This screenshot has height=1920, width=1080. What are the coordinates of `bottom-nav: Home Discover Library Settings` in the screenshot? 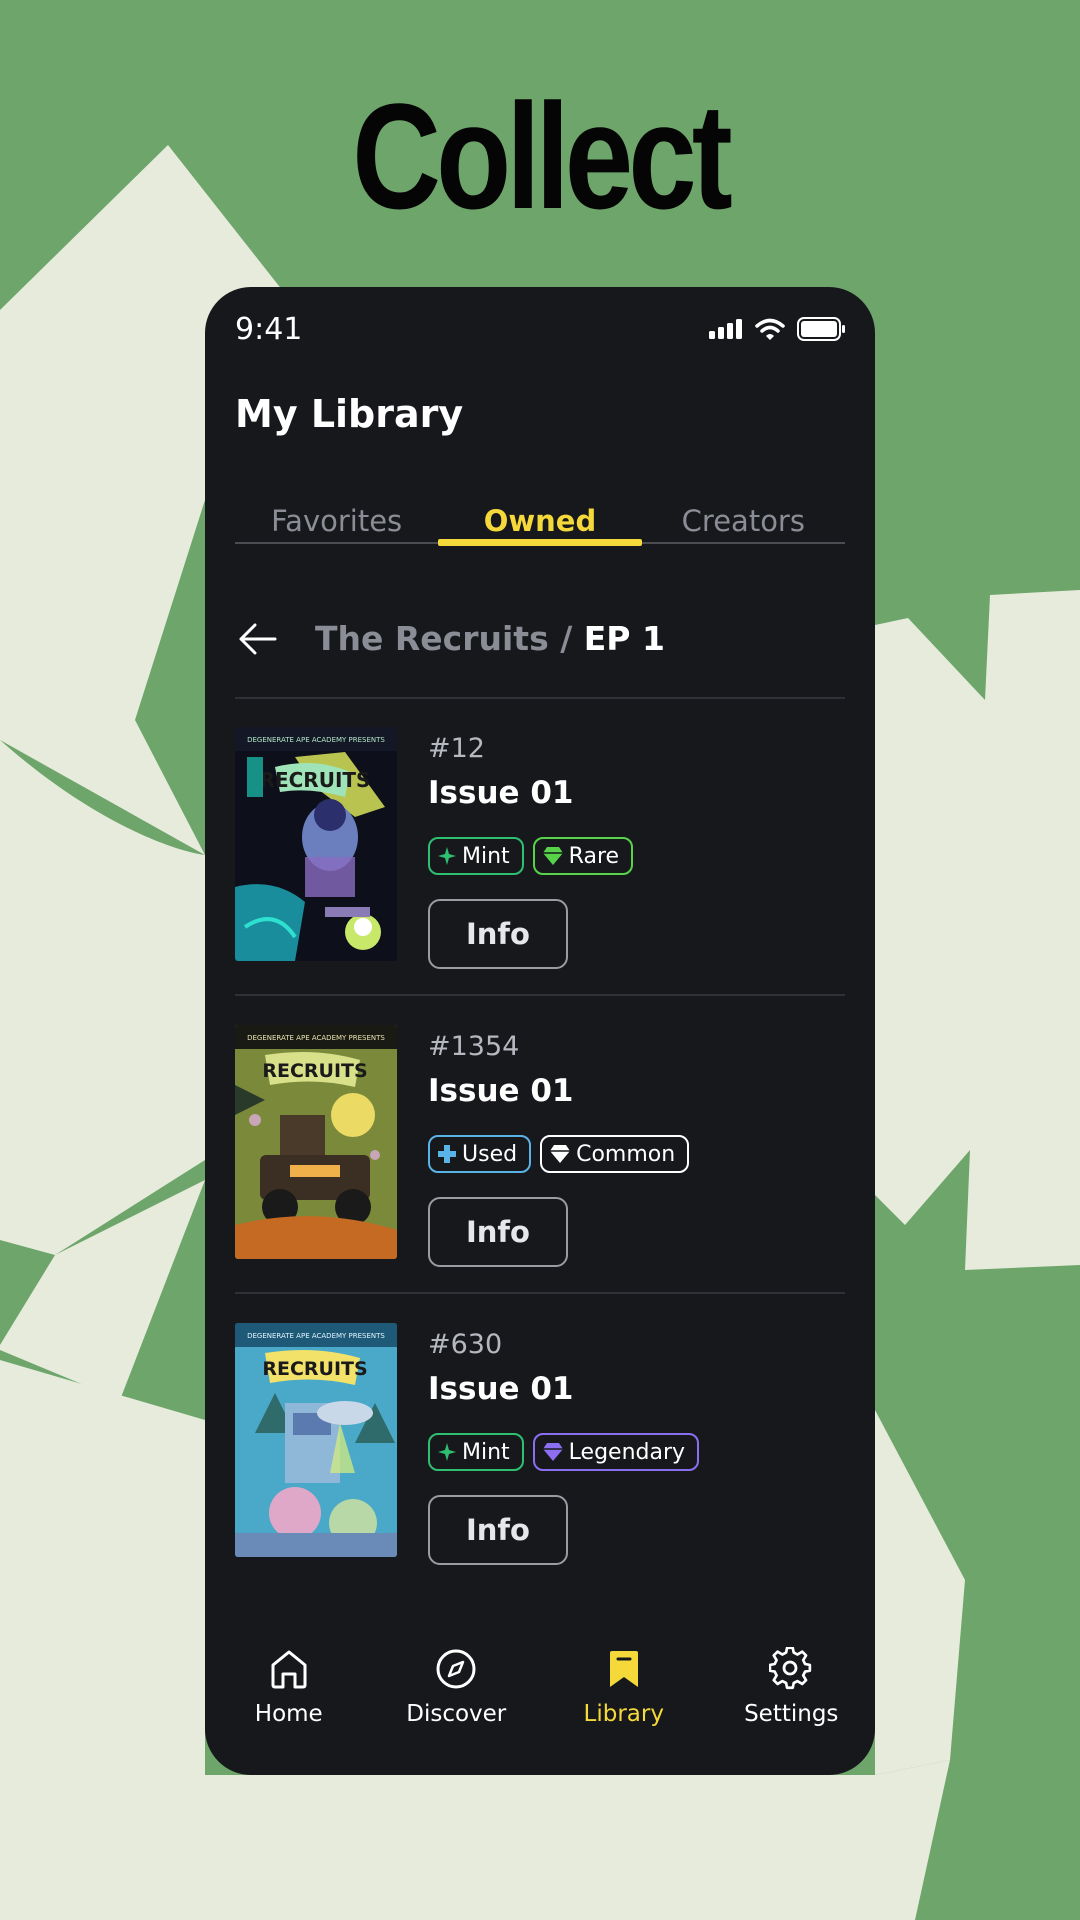 It's located at (540, 1702).